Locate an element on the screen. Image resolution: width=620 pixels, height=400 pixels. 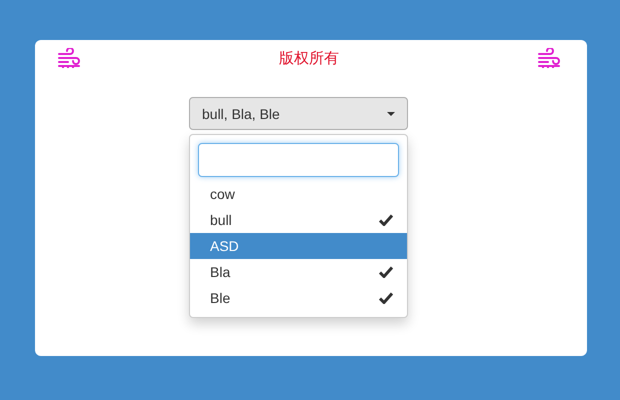
option-item: Bla is located at coordinates (298, 272).